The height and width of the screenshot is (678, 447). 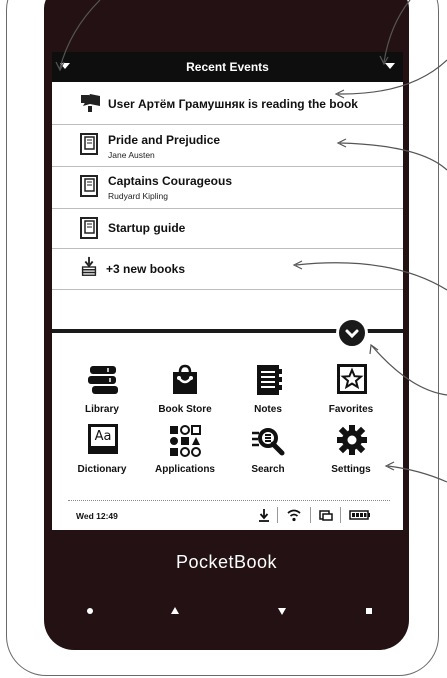 What do you see at coordinates (227, 269) in the screenshot?
I see `event-item-new-books: +3 new books` at bounding box center [227, 269].